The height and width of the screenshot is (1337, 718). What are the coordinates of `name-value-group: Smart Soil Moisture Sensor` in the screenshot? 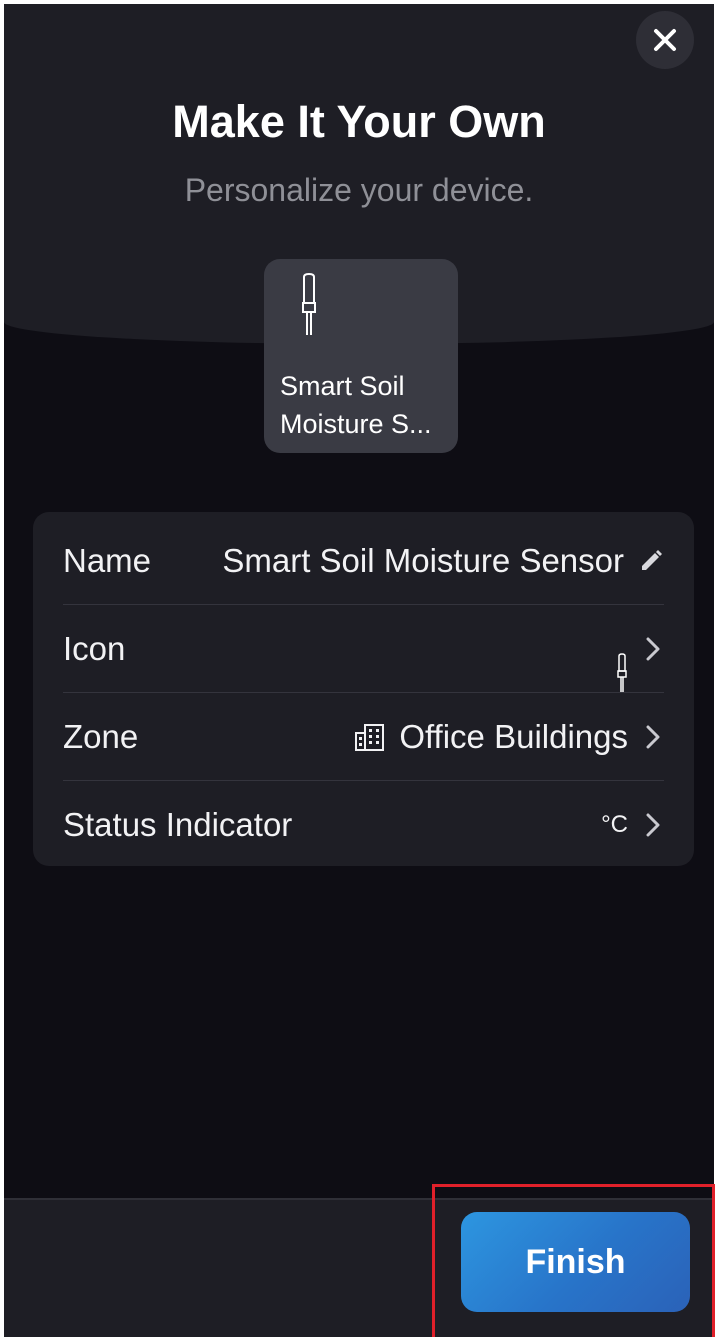 It's located at (443, 561).